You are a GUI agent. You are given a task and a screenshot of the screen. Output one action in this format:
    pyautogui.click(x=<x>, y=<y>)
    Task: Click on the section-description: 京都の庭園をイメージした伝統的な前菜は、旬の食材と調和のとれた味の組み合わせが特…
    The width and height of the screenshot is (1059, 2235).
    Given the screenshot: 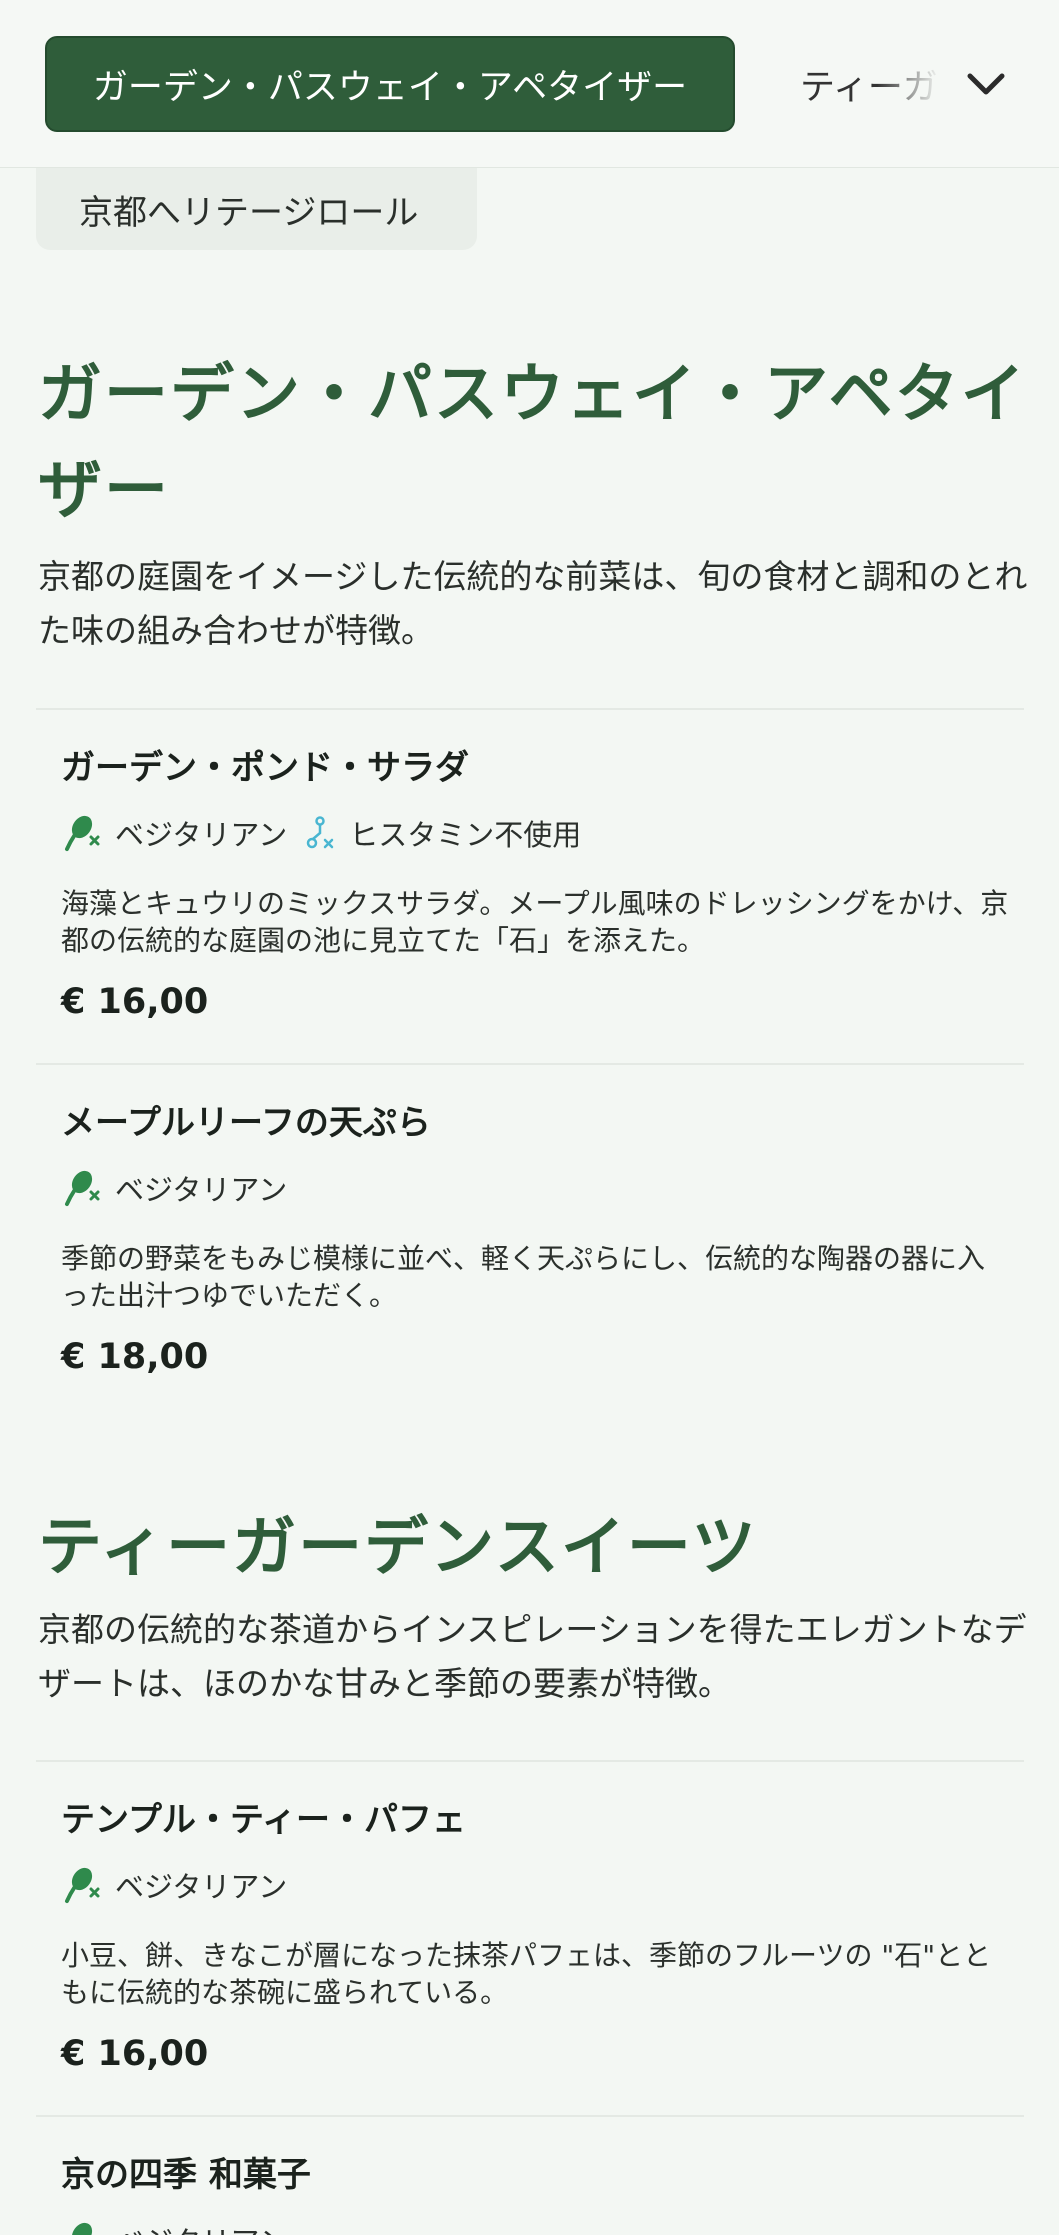 What is the action you would take?
    pyautogui.click(x=533, y=603)
    